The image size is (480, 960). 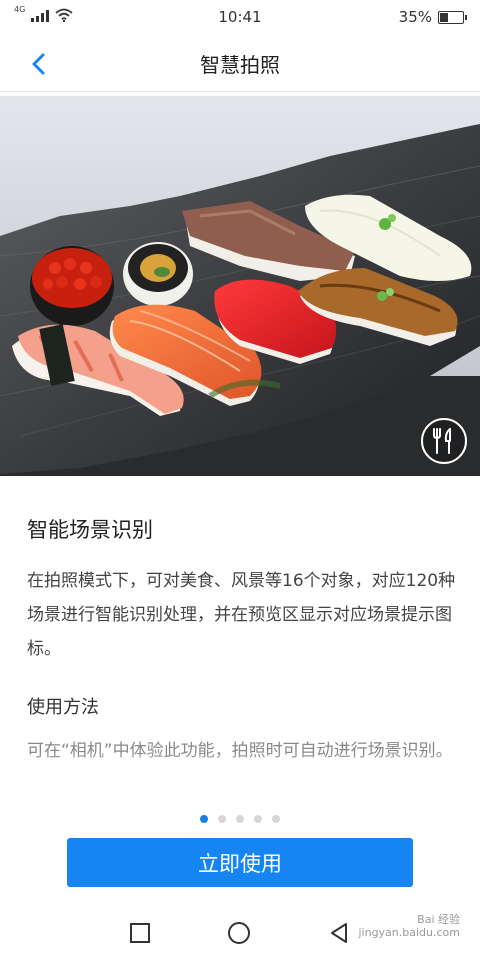 I want to click on square-icon, so click(x=140, y=933).